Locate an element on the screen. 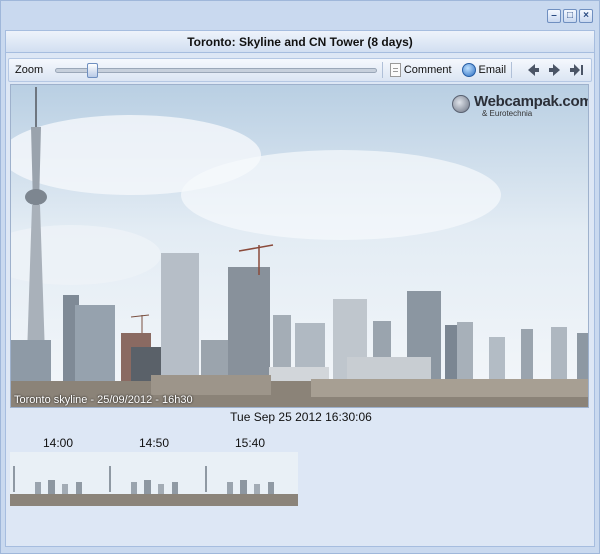 The image size is (600, 554). maximize-icon: □ is located at coordinates (570, 16).